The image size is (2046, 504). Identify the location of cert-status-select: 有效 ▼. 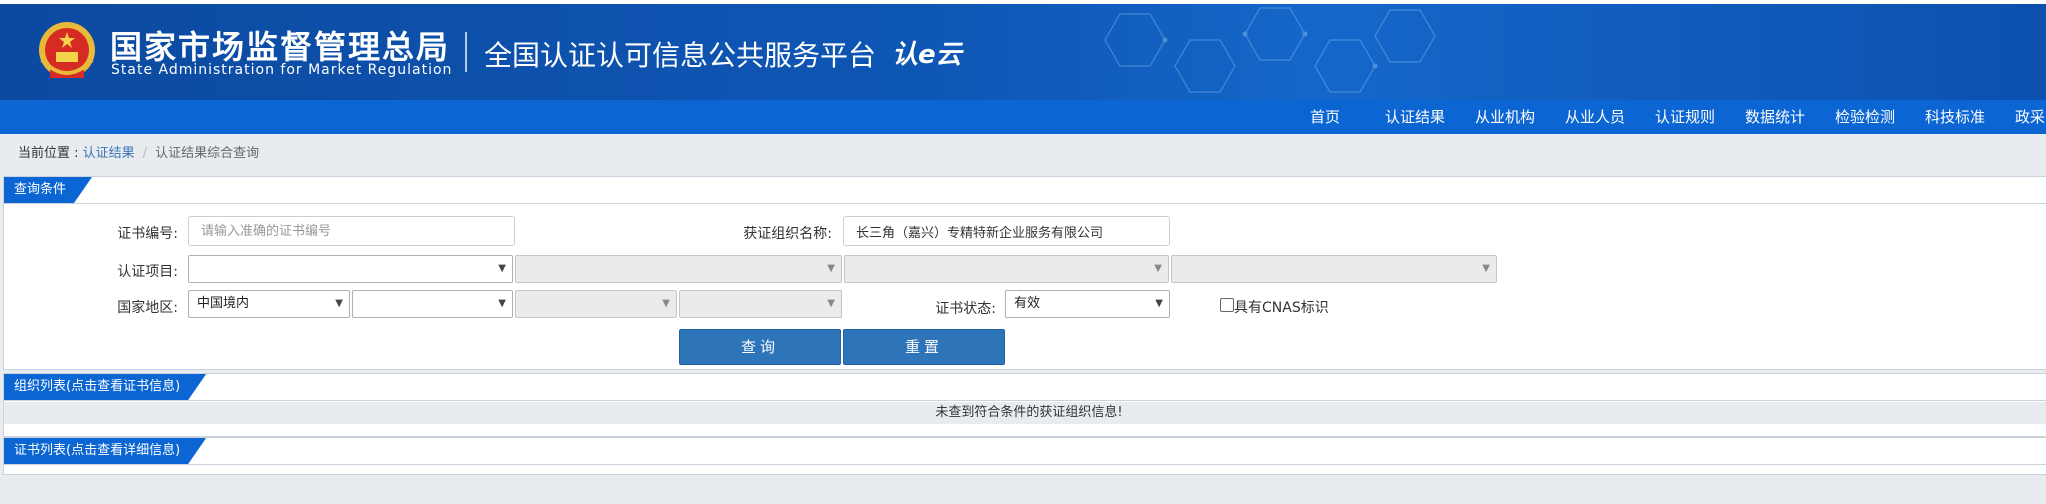
(1087, 304).